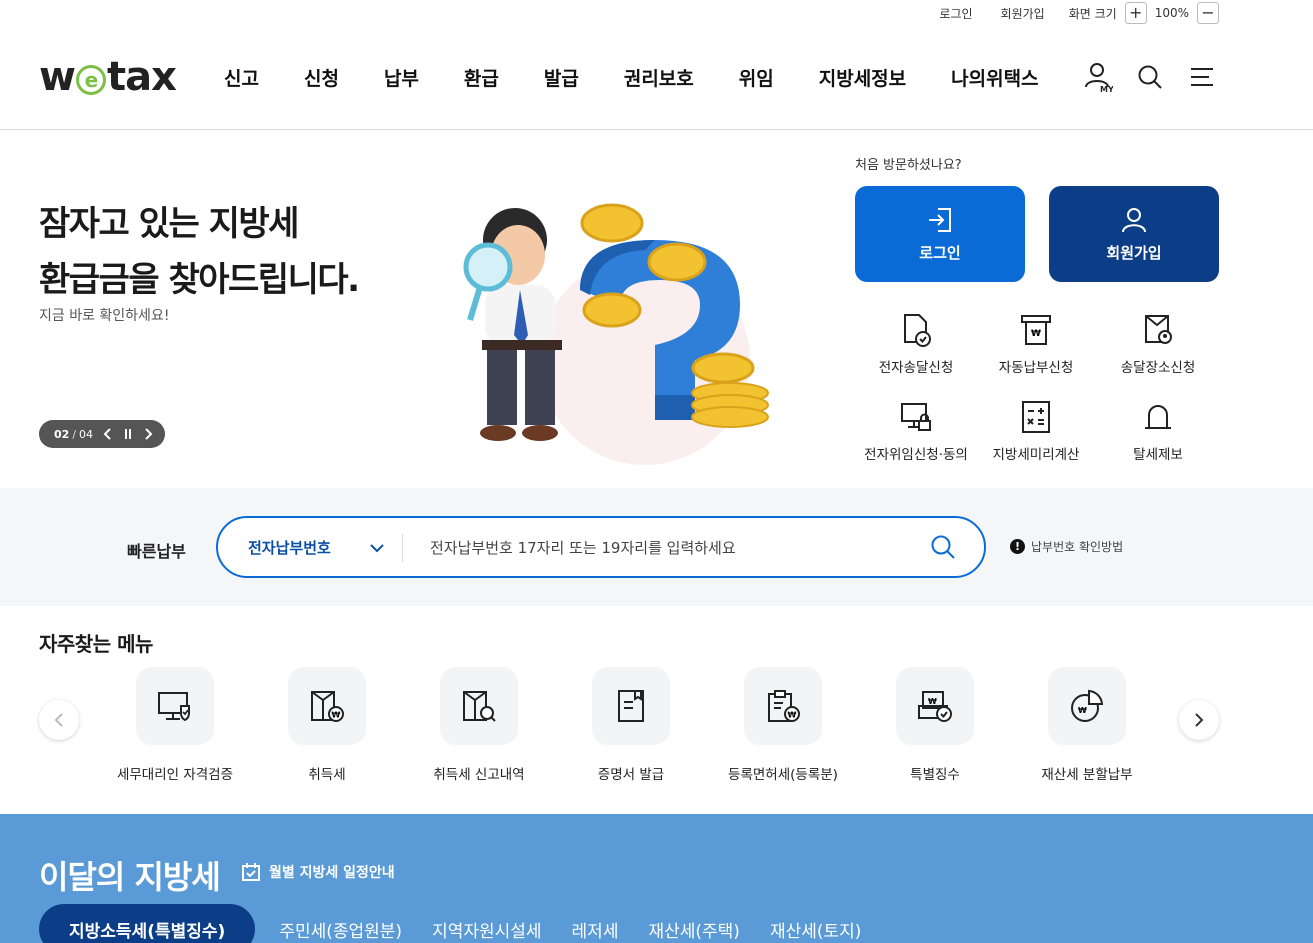  What do you see at coordinates (940, 234) in the screenshot?
I see `login-button: 로그인` at bounding box center [940, 234].